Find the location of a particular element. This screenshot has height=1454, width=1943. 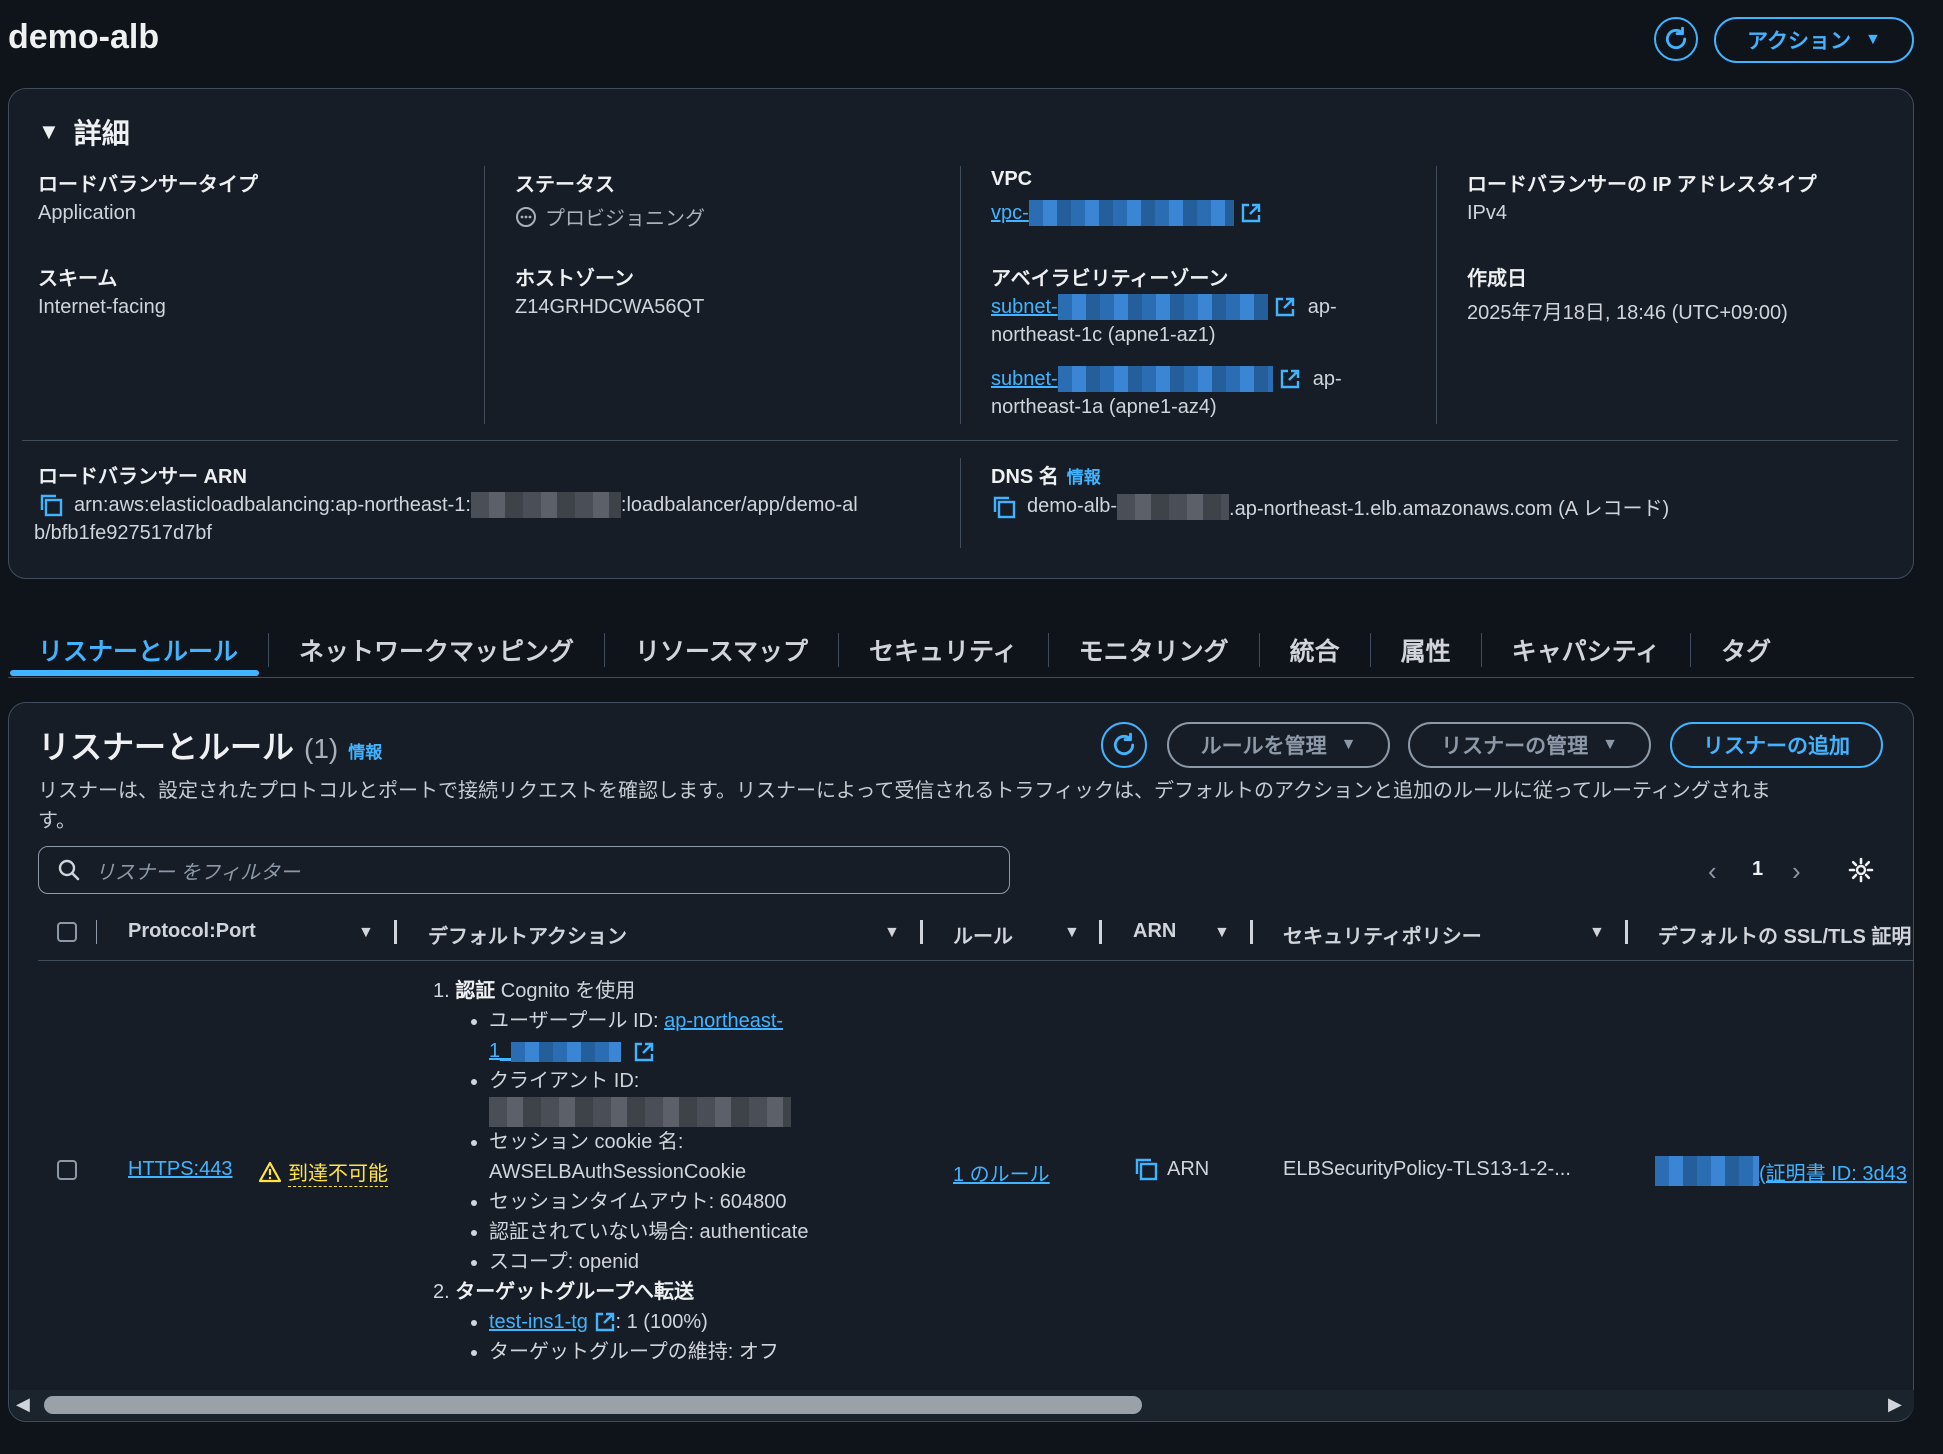

actions-dropdown-button: アクション ▼ is located at coordinates (1814, 40).